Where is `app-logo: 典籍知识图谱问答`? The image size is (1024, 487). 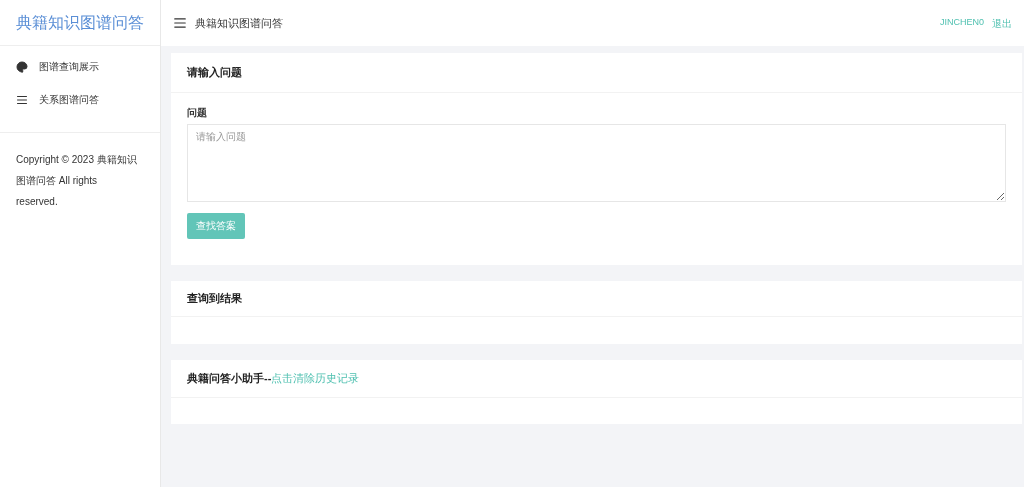 app-logo: 典籍知识图谱问答 is located at coordinates (80, 22).